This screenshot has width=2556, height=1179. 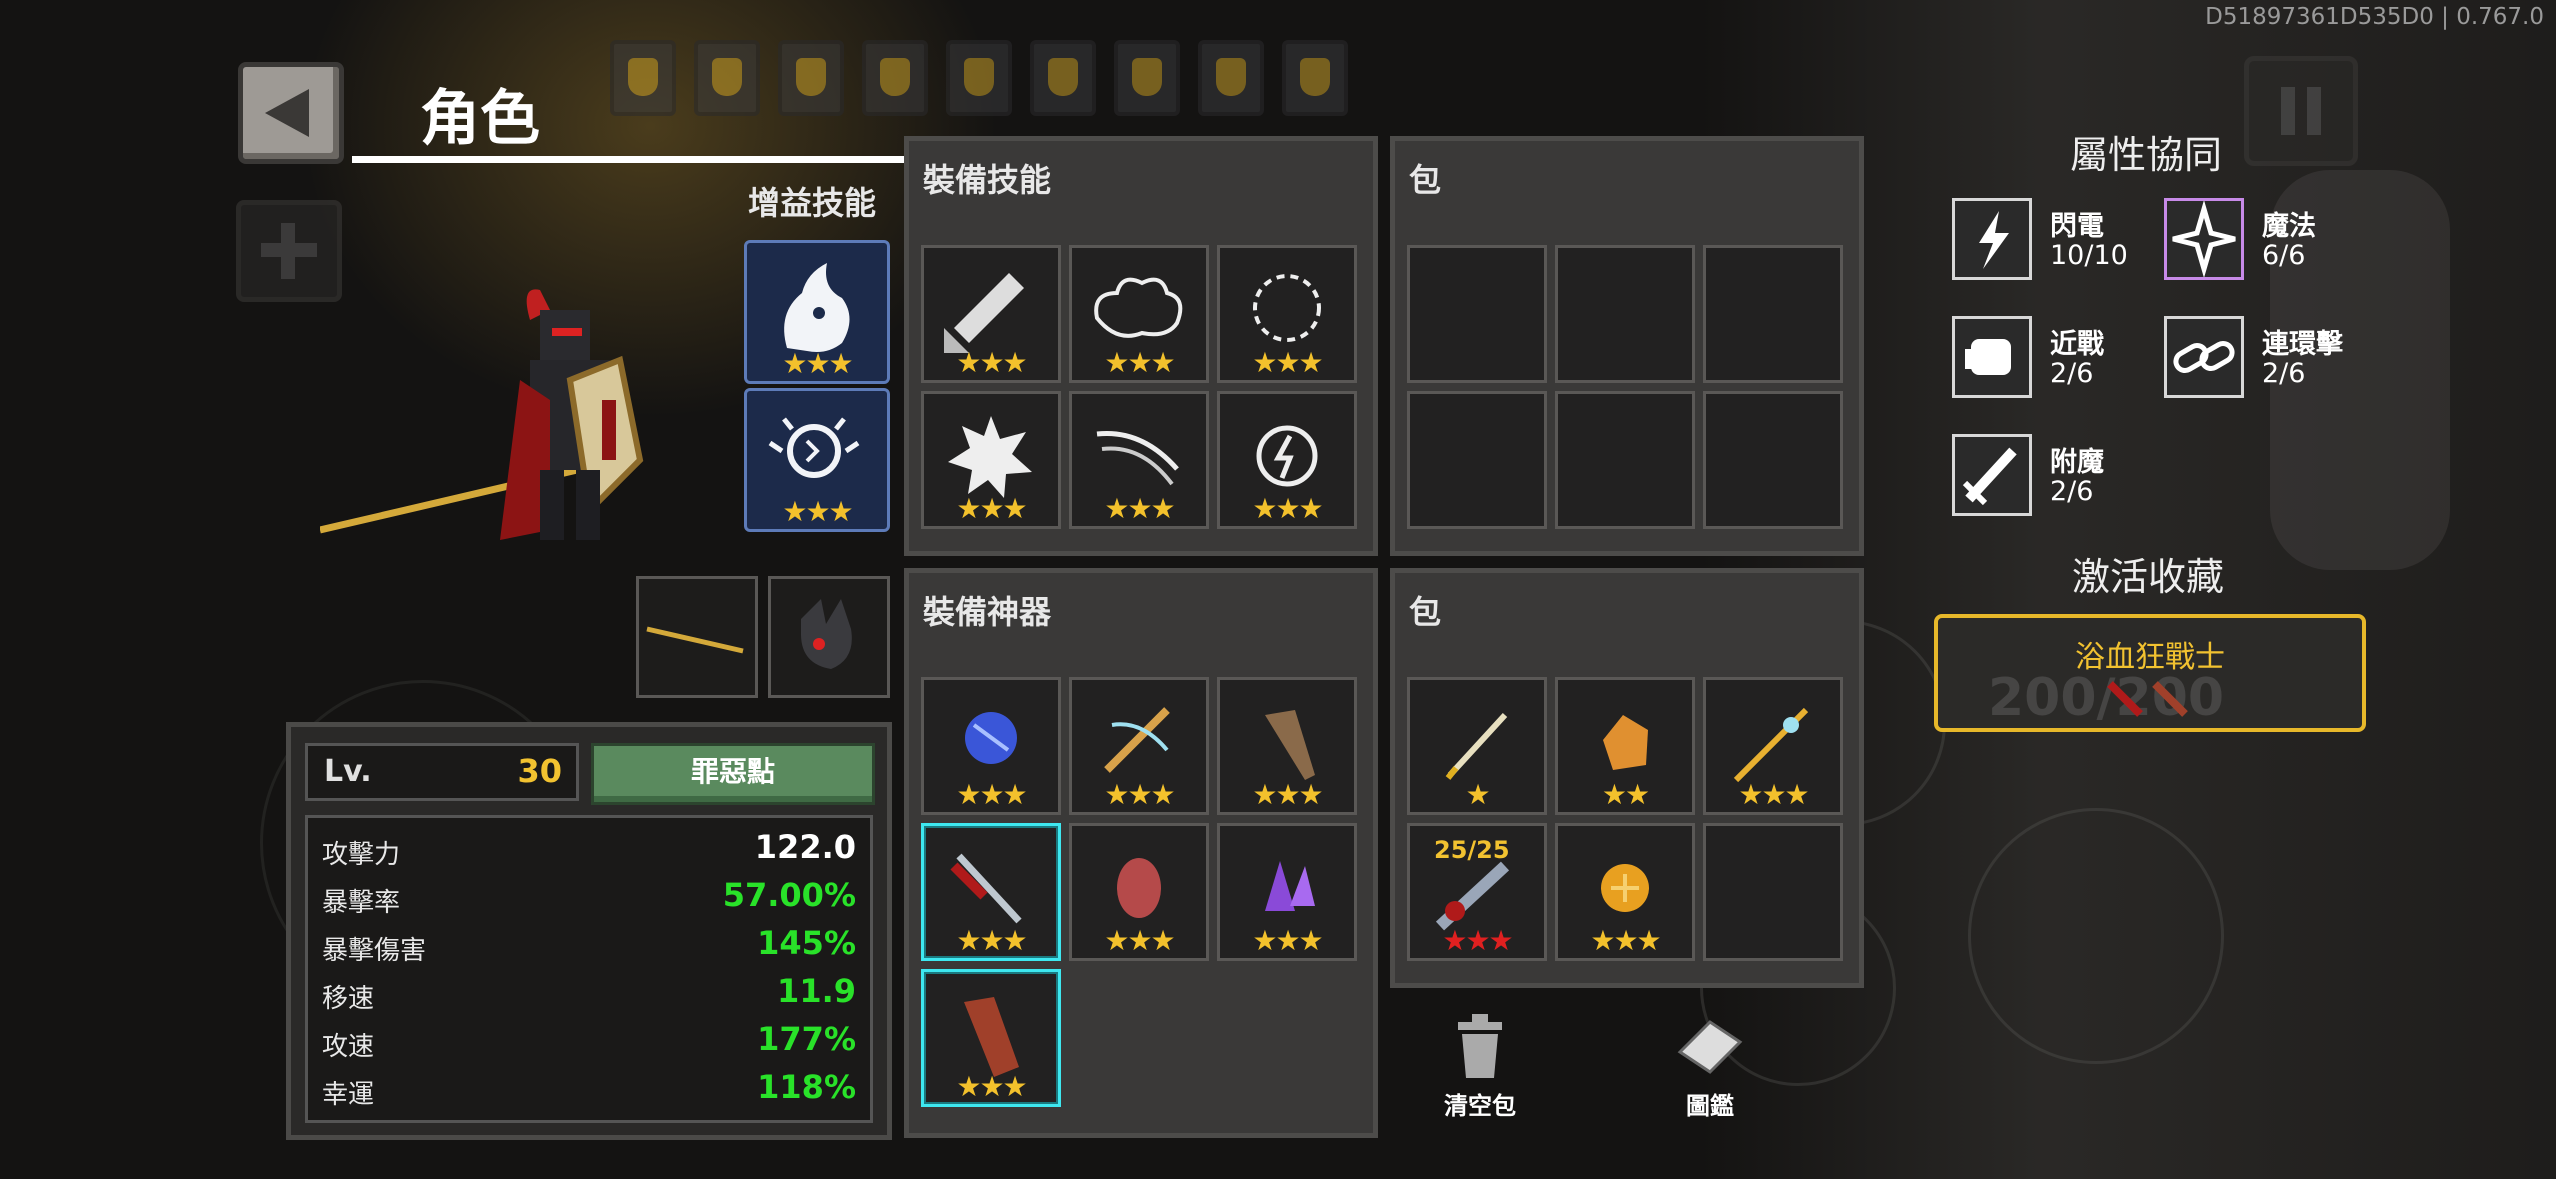 What do you see at coordinates (361, 855) in the screenshot?
I see `stat-name: 攻擊力` at bounding box center [361, 855].